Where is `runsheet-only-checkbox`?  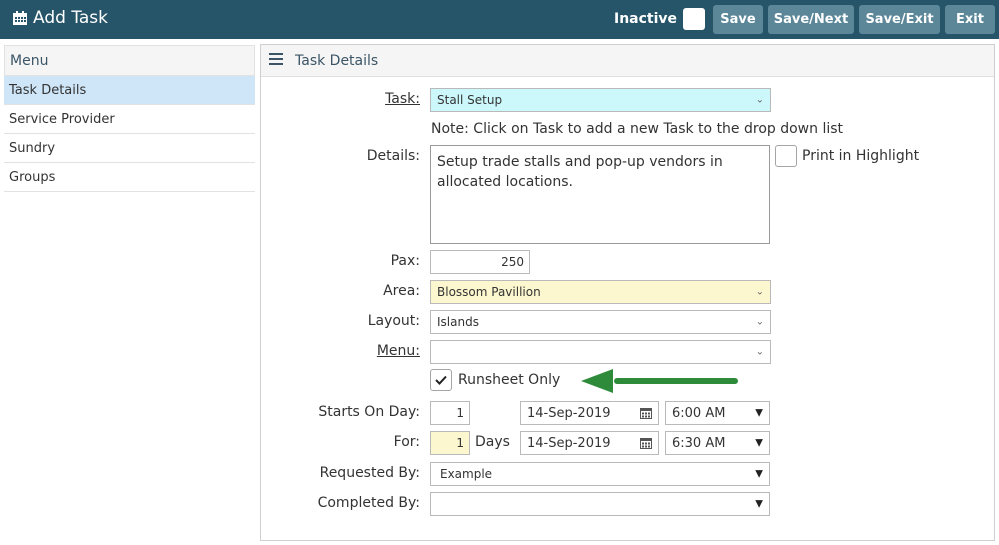
runsheet-only-checkbox is located at coordinates (441, 380).